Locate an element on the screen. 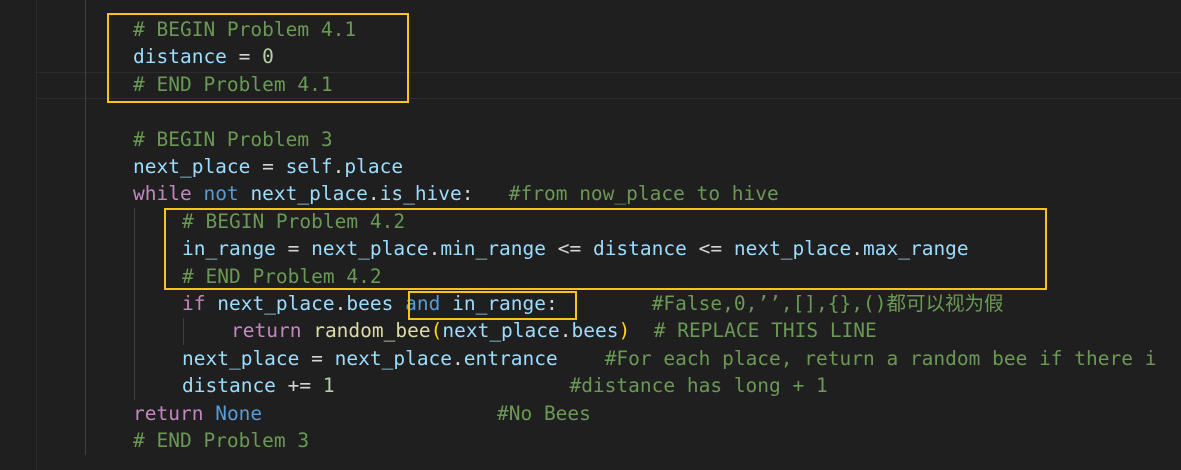 This screenshot has width=1181, height=470. code-token: # BEGIN Problem 3 is located at coordinates (233, 139).